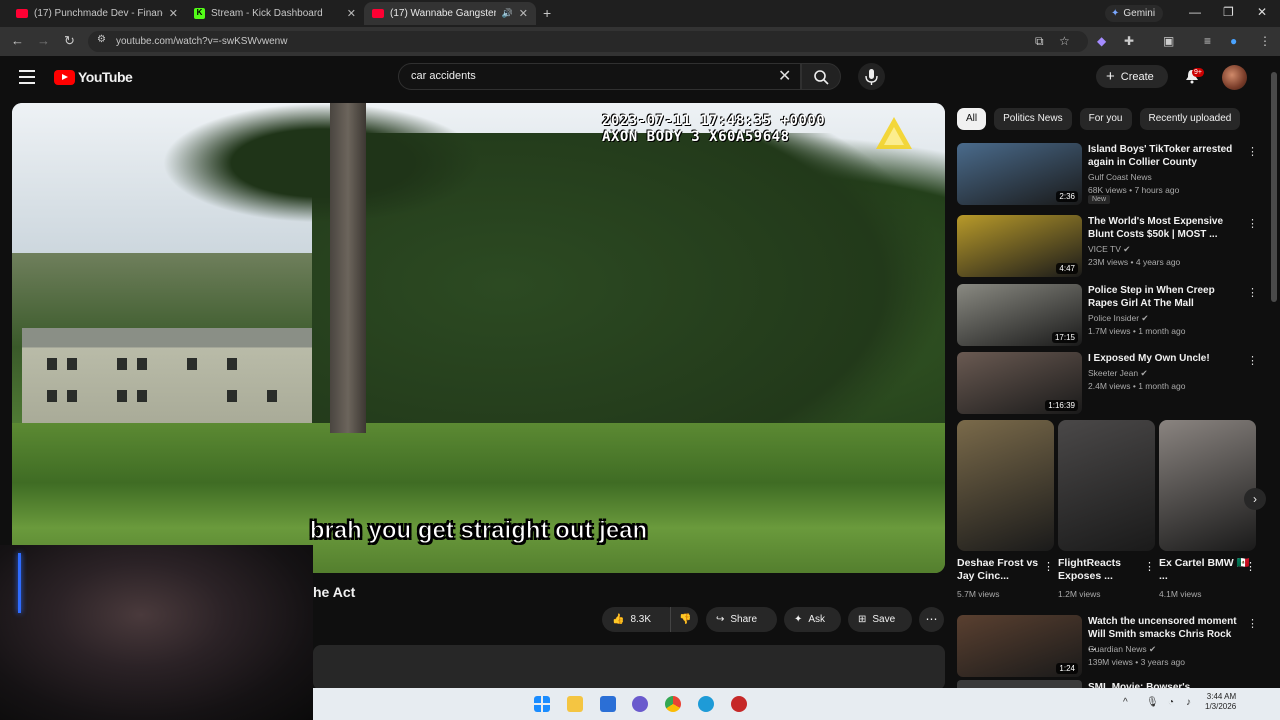  What do you see at coordinates (1033, 119) in the screenshot?
I see `chip-politics-news: Politics News` at bounding box center [1033, 119].